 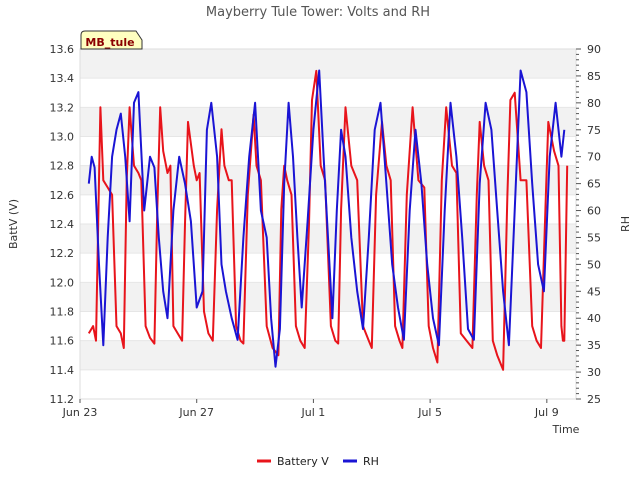 What do you see at coordinates (62, 137) in the screenshot?
I see `y-left-tick-label: 13.0` at bounding box center [62, 137].